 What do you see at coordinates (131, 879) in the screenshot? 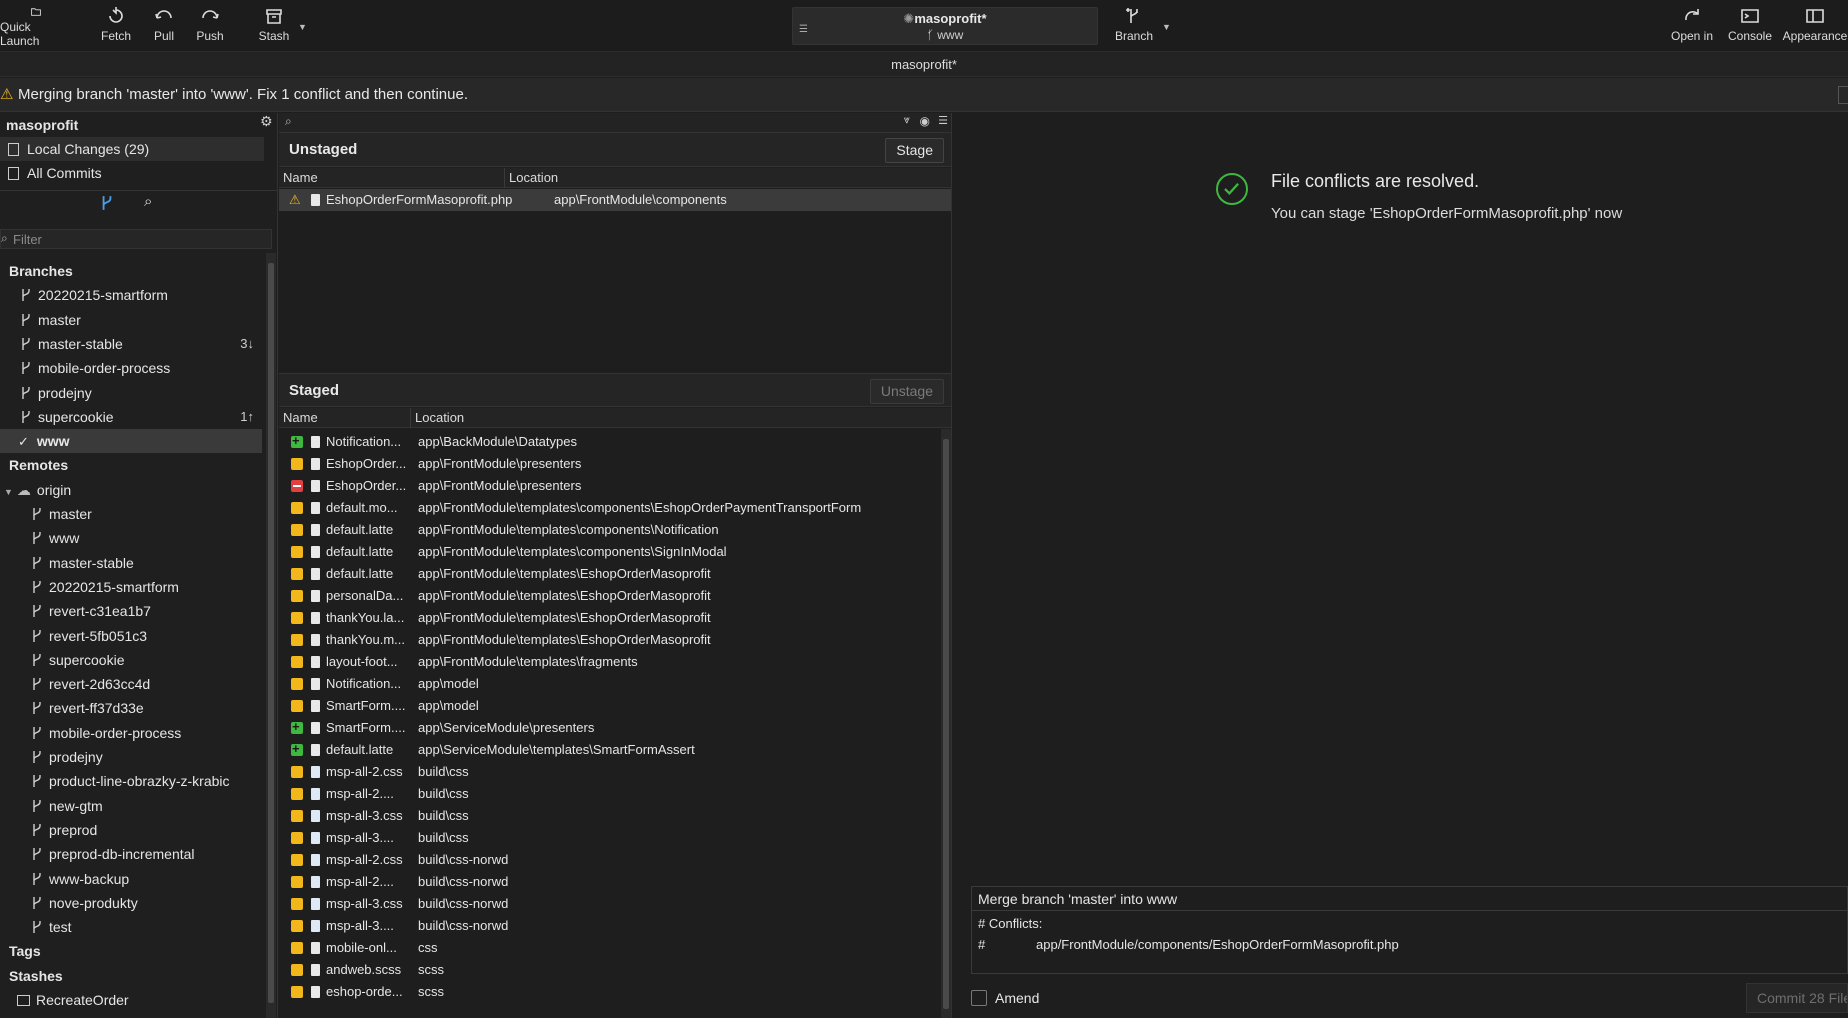
I see `remote-branch-item: www-backup` at bounding box center [131, 879].